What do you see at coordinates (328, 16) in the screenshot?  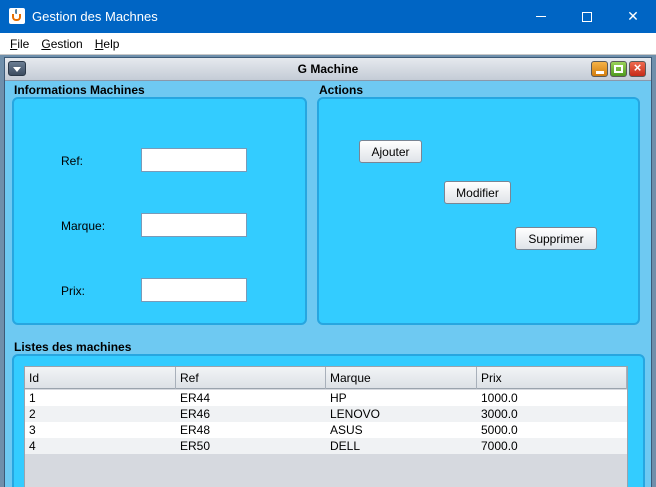 I see `window-titlebar: Gestion des Machnes ✕` at bounding box center [328, 16].